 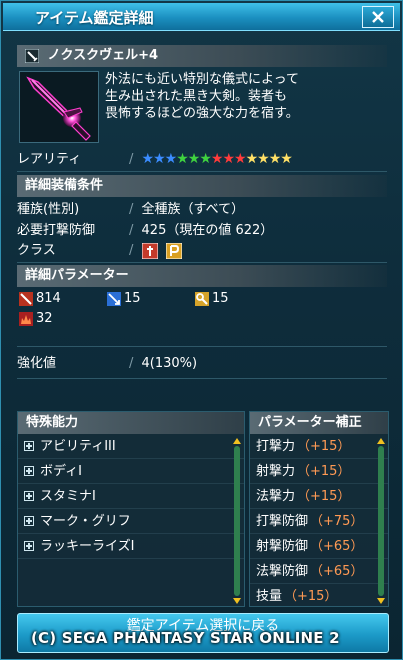 What do you see at coordinates (107, 364) in the screenshot?
I see `grind-row: 強化値/ 4(130%)` at bounding box center [107, 364].